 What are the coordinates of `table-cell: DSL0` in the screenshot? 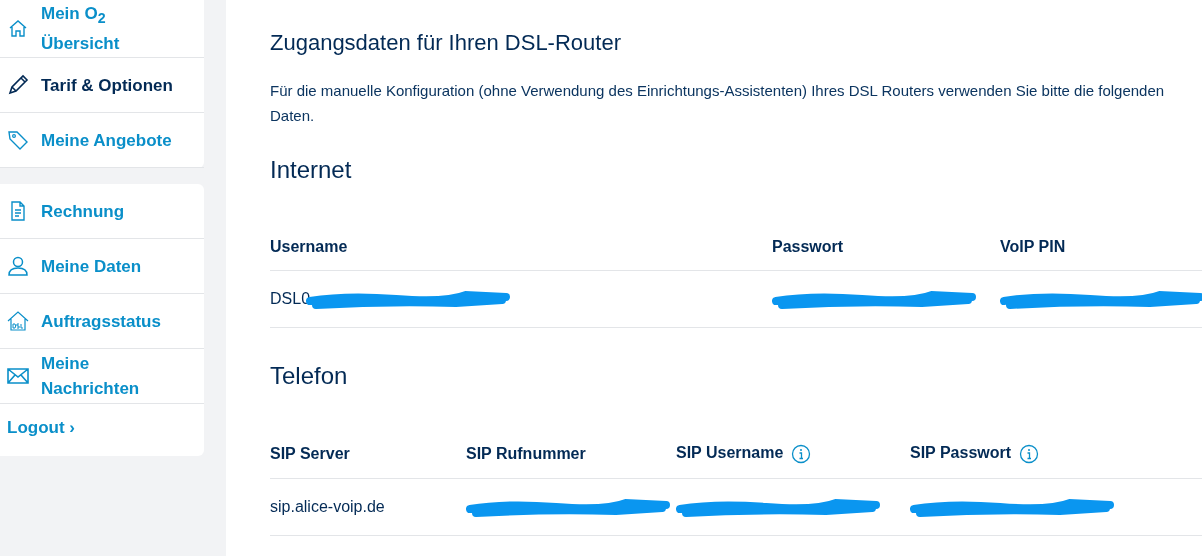 It's located at (290, 299).